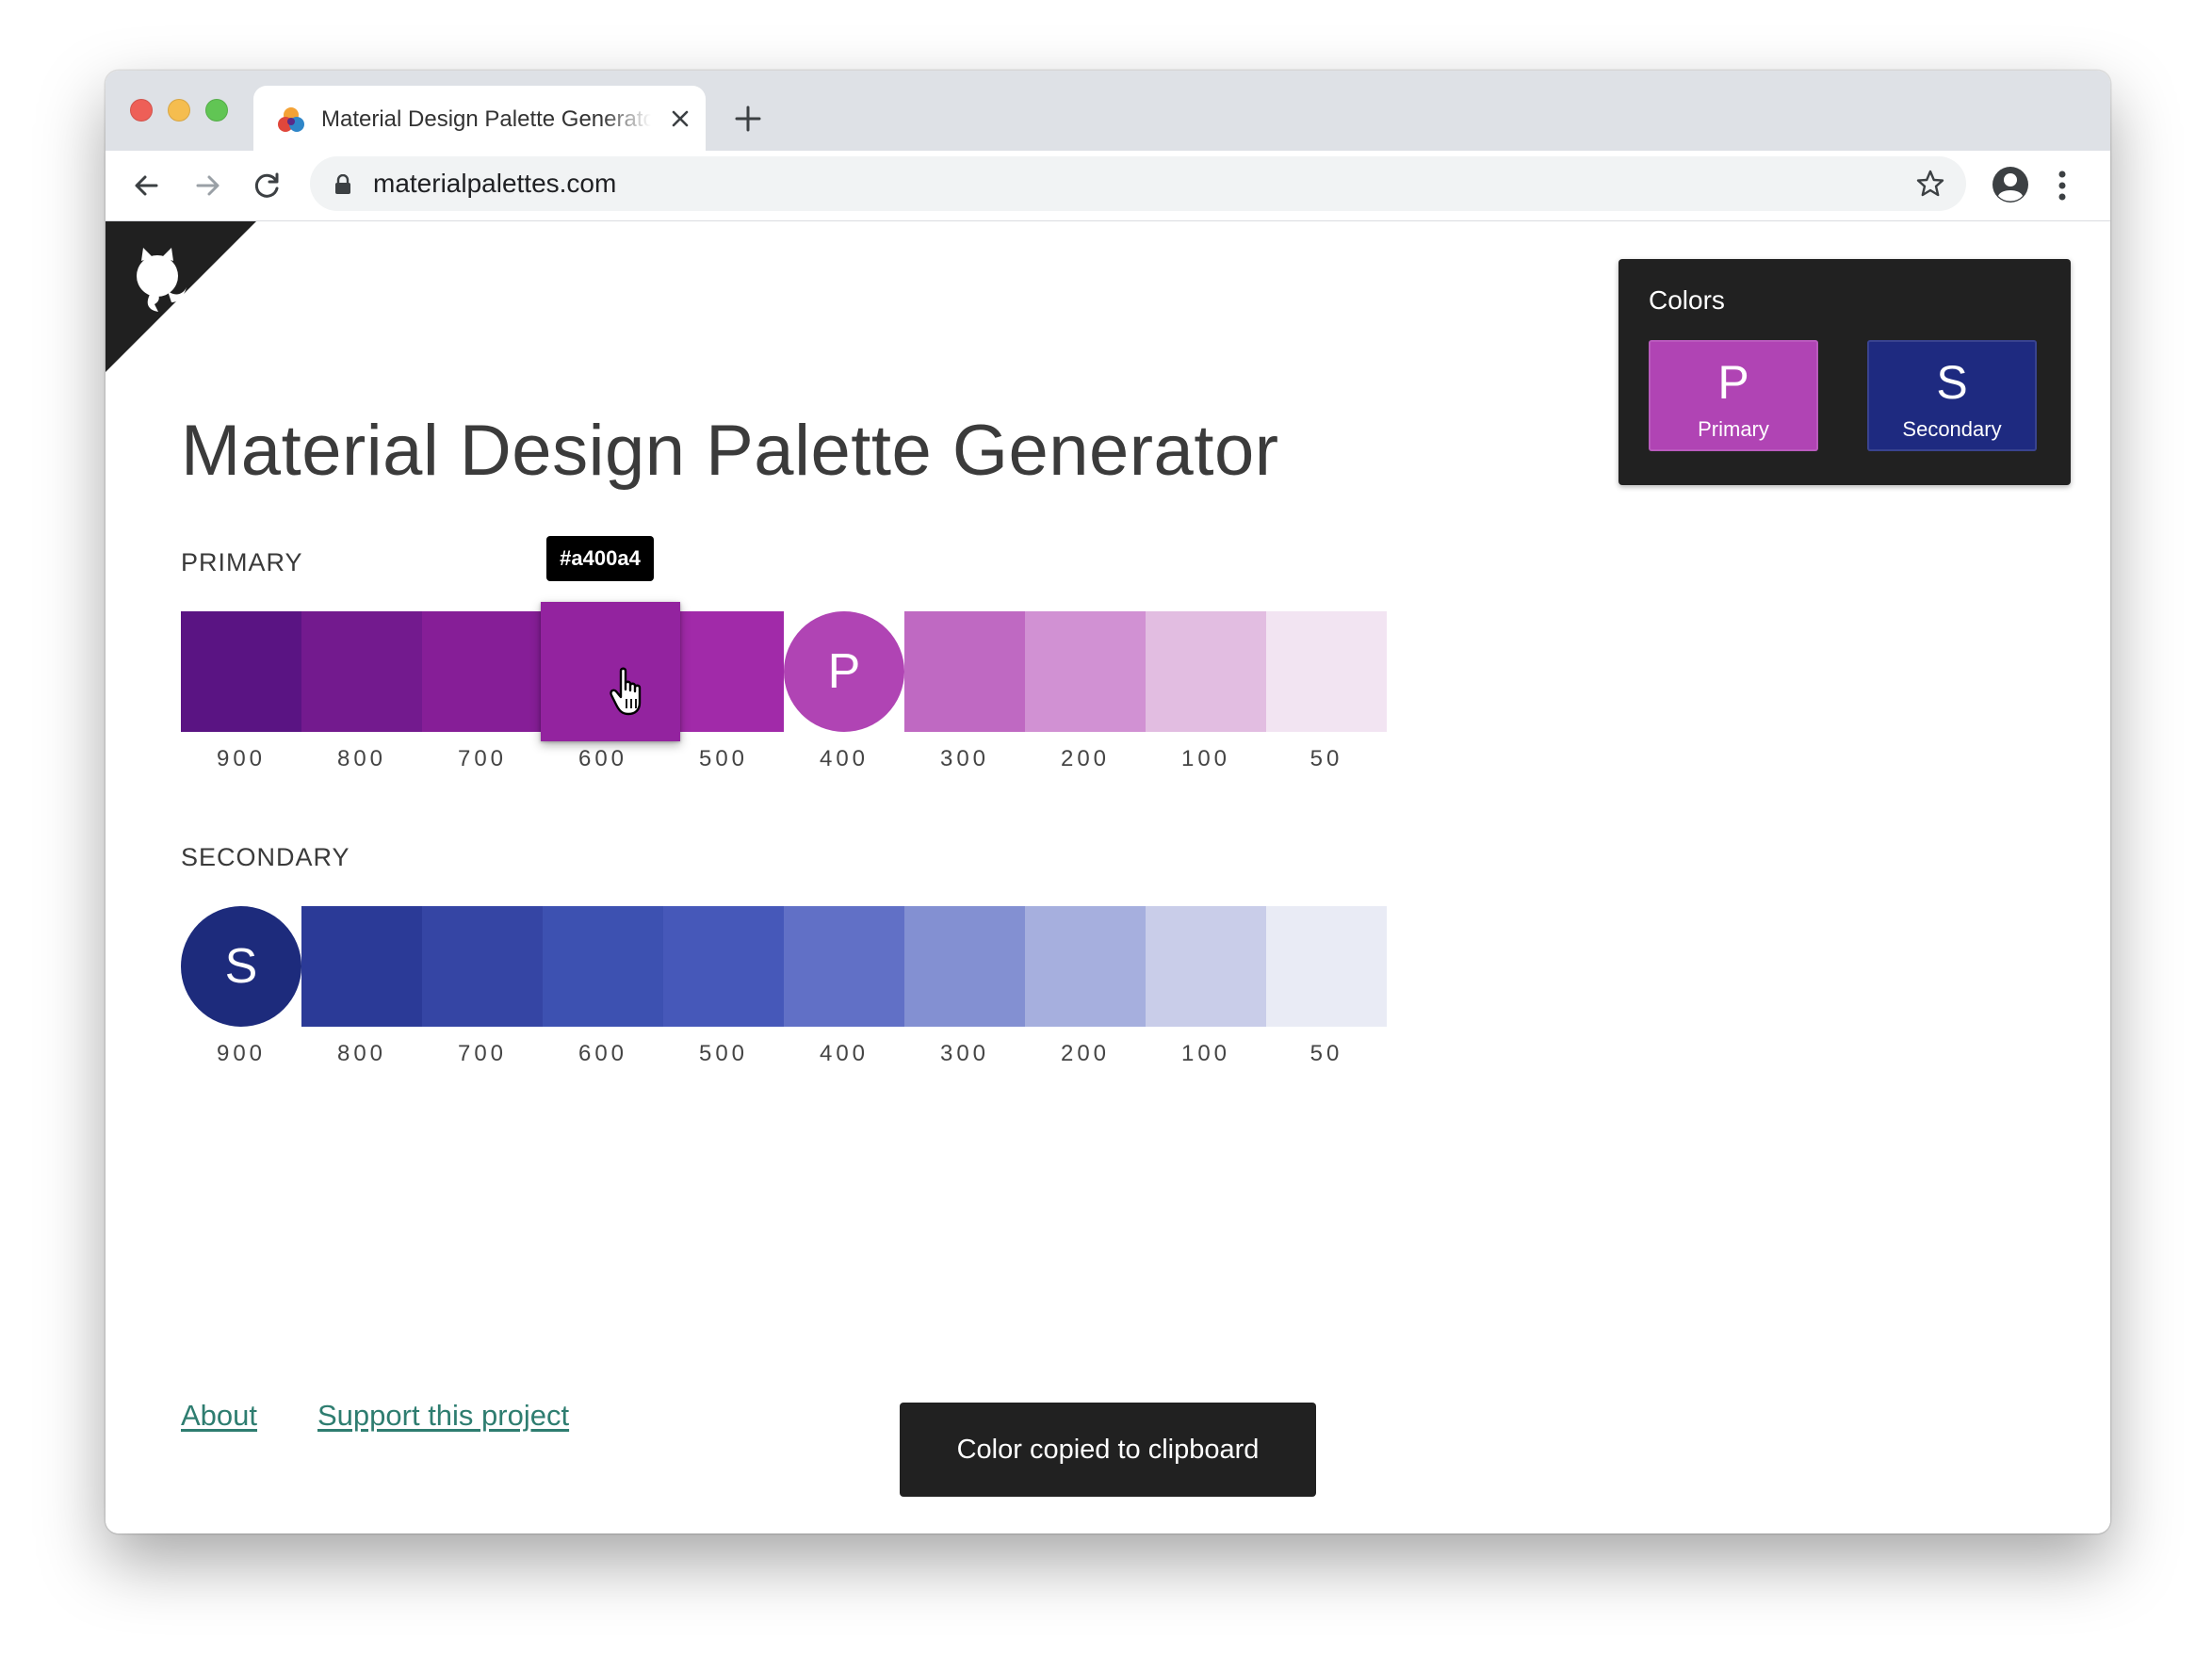  I want to click on secondary-shade-label-900: 900, so click(241, 1053).